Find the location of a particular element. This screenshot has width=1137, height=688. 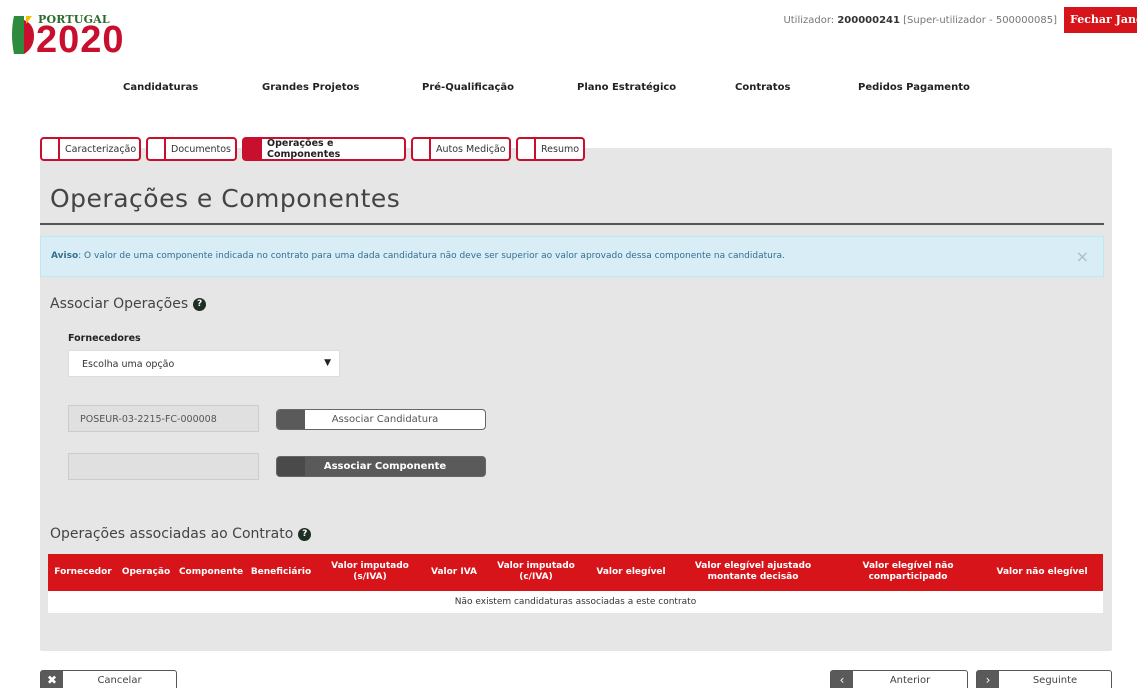

next-label: Seguinte is located at coordinates (1055, 680).